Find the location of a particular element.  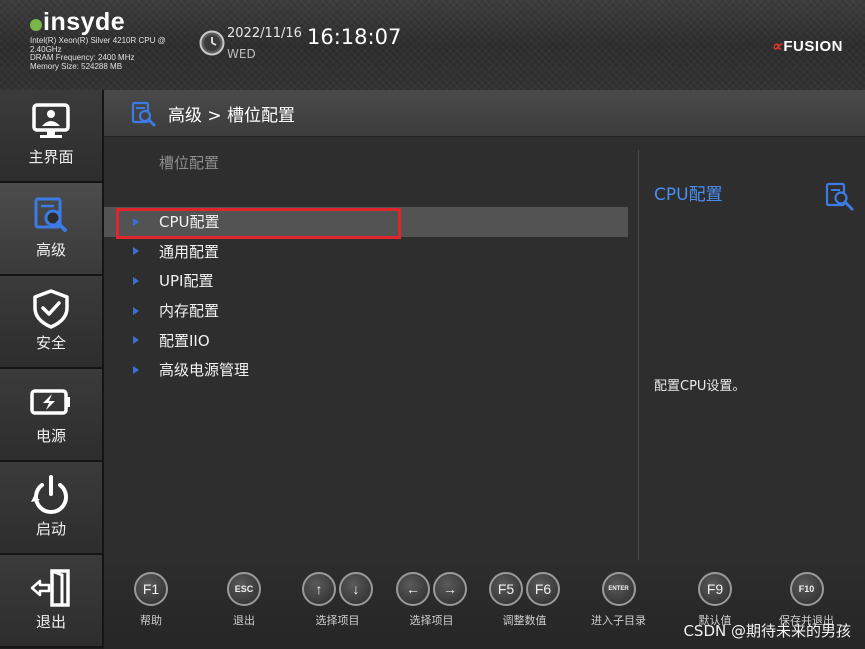

sidebar-label-power: 电源 is located at coordinates (50, 436).